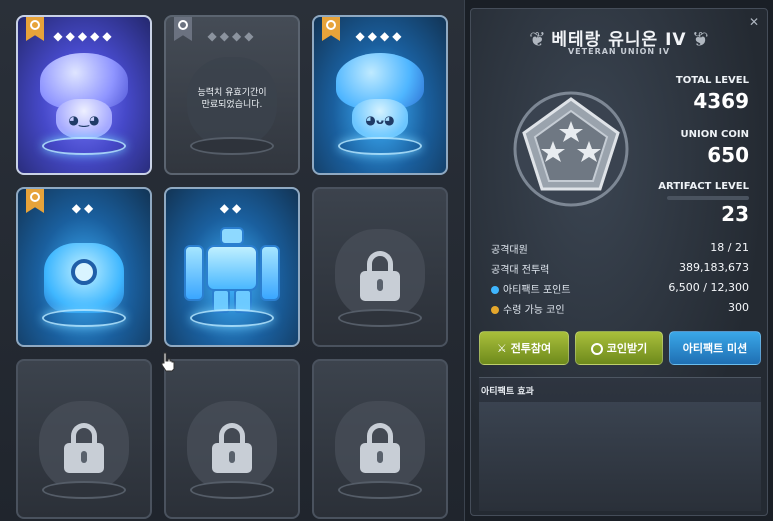  I want to click on raid-power-label: 공격대 전투력, so click(520, 270).